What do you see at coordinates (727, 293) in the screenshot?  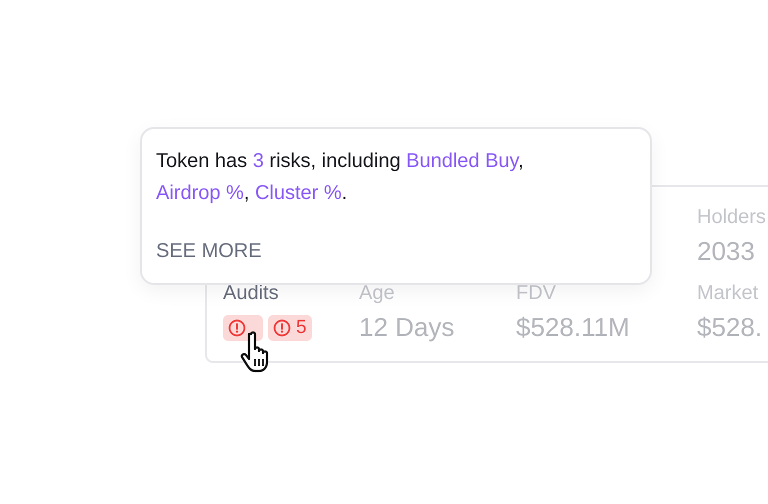 I see `stat-label: Market` at bounding box center [727, 293].